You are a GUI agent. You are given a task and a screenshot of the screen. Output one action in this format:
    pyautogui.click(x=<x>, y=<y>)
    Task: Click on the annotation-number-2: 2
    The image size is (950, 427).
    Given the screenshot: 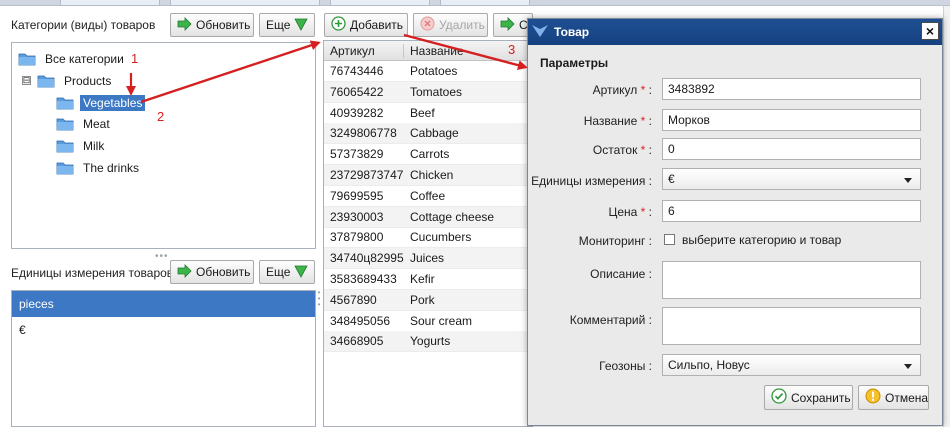 What is the action you would take?
    pyautogui.click(x=161, y=116)
    